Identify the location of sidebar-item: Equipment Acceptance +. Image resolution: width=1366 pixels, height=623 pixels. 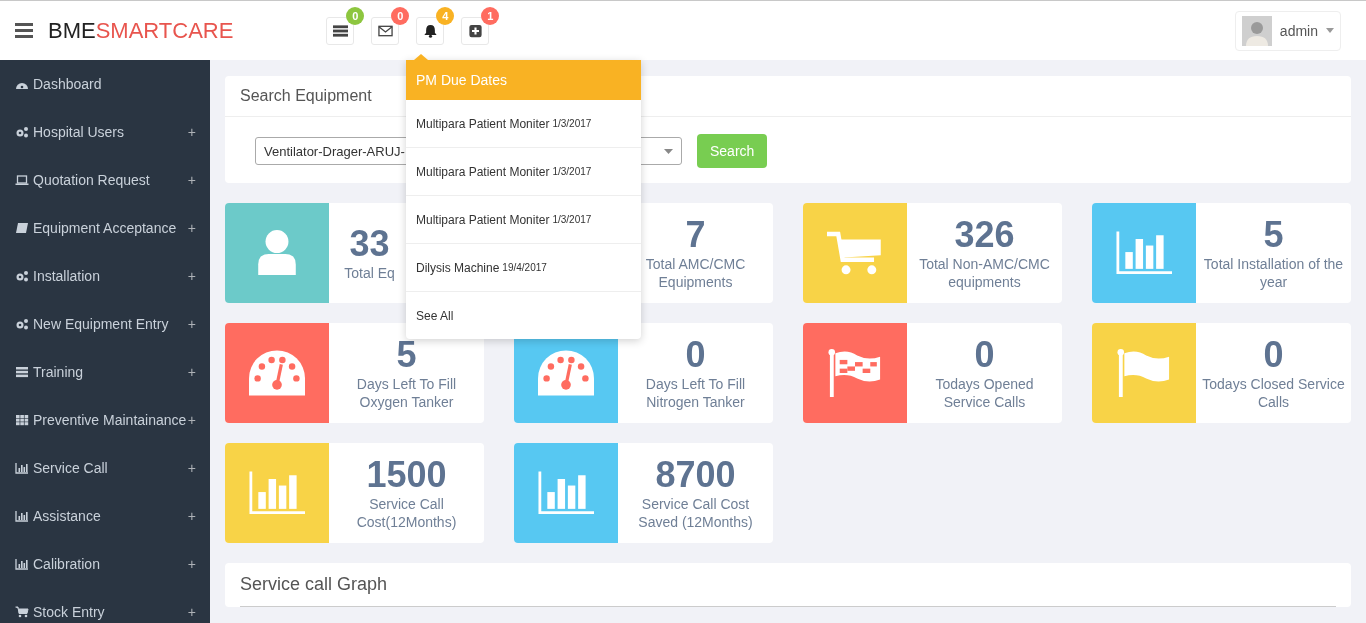
(105, 228).